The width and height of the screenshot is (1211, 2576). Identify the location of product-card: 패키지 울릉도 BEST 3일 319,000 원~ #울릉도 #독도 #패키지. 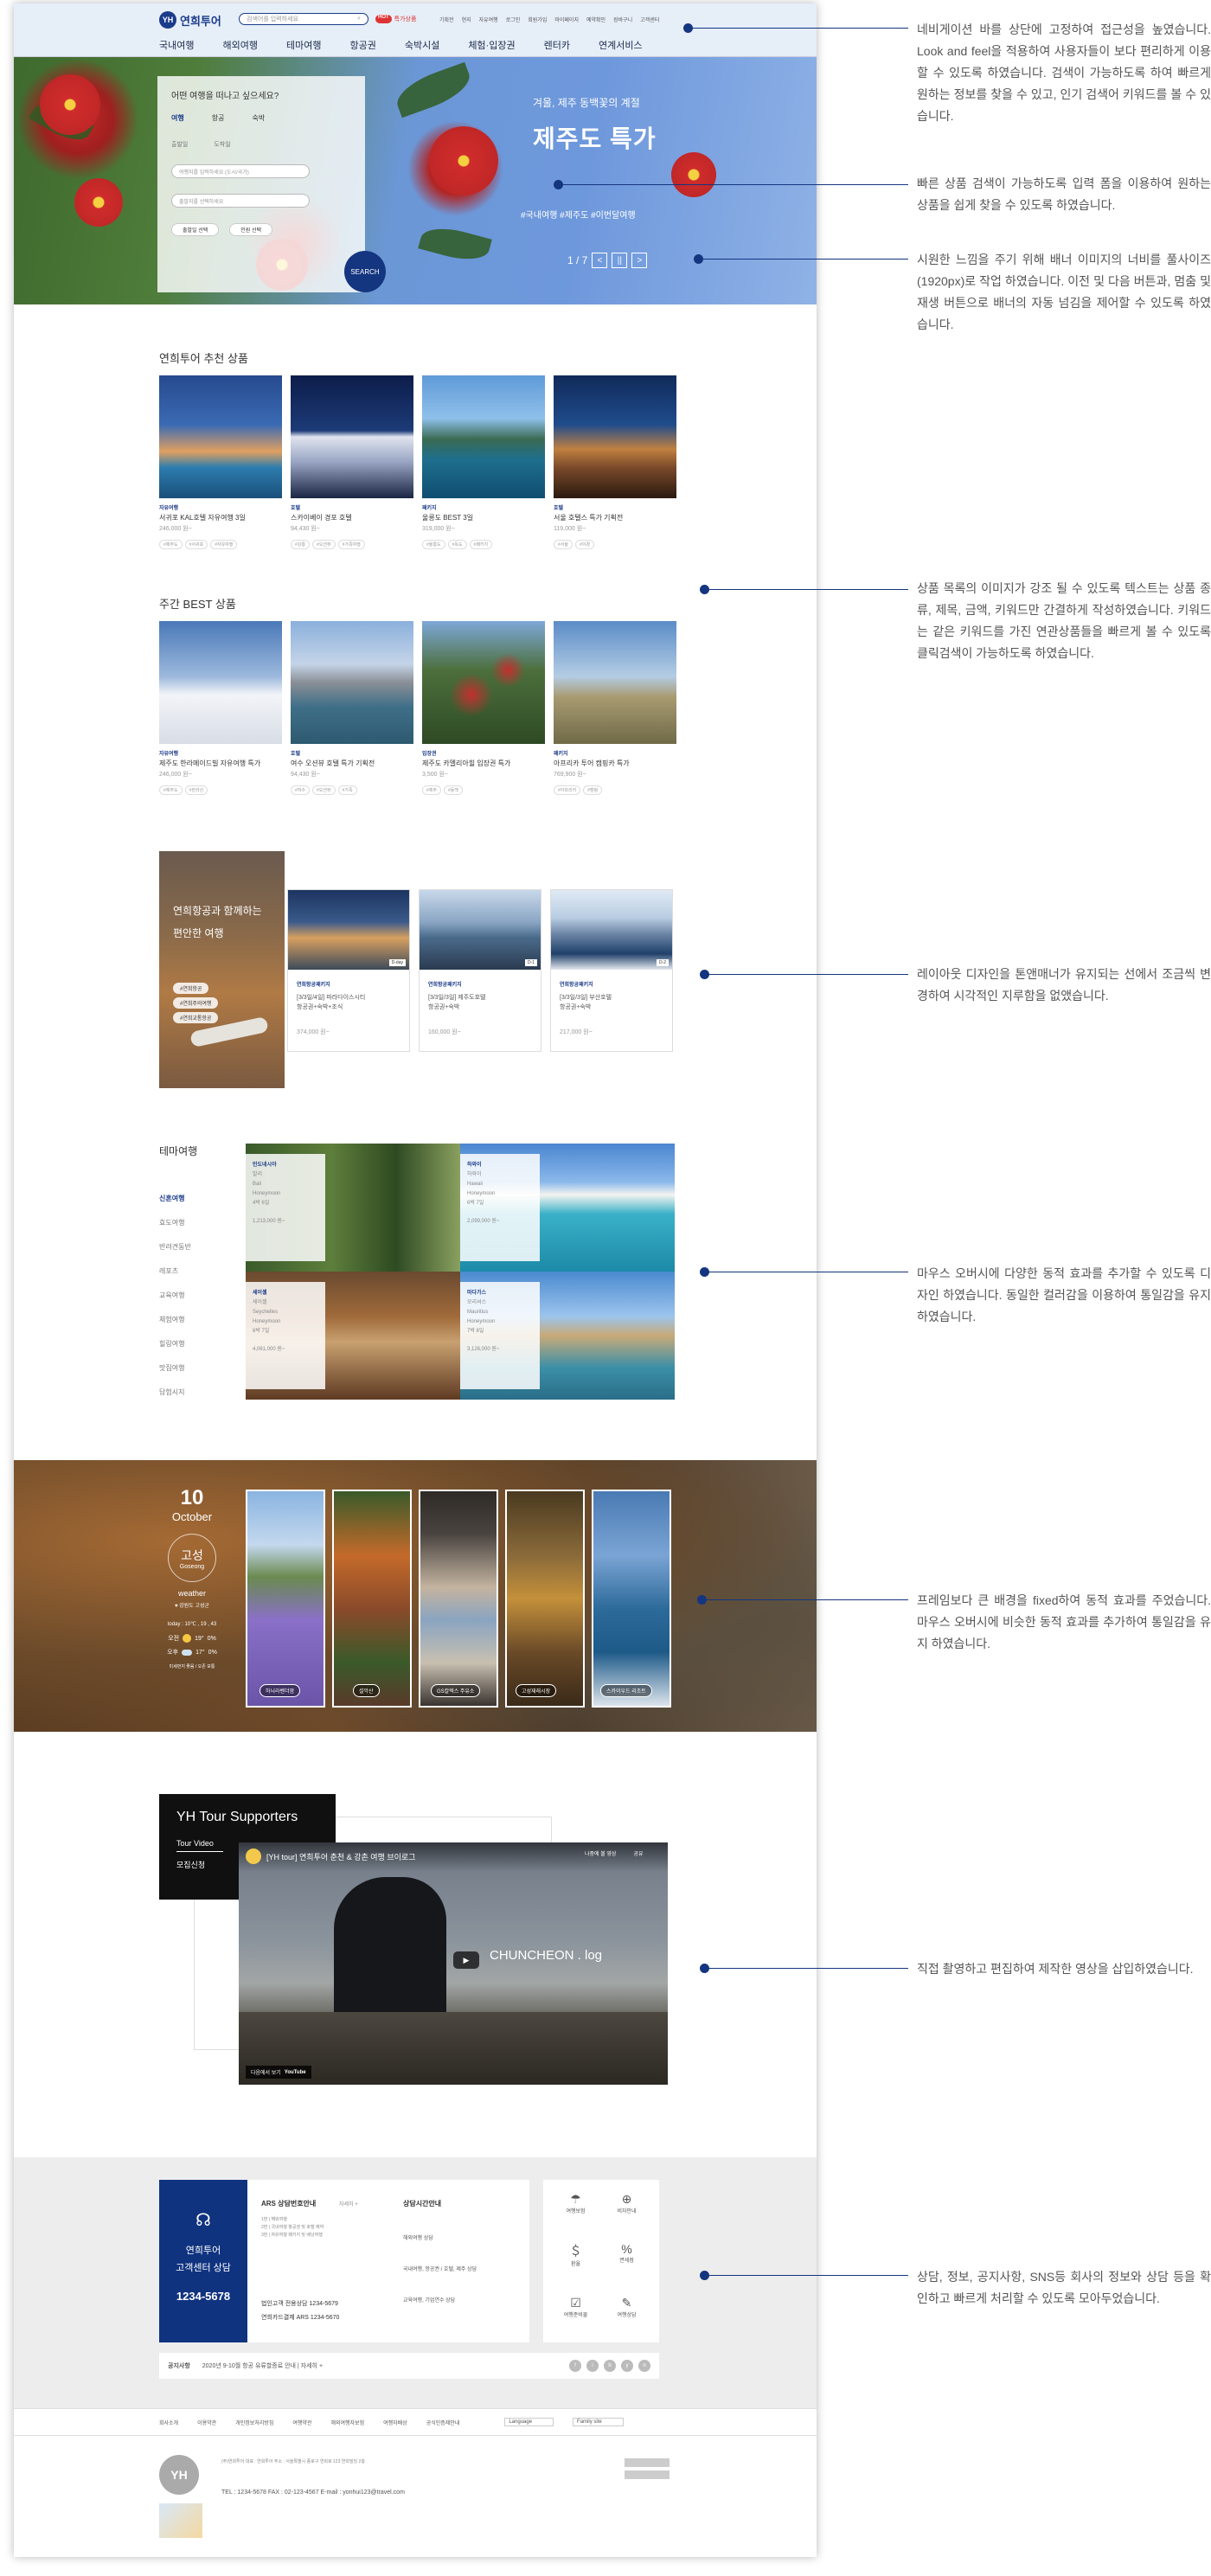
(483, 462).